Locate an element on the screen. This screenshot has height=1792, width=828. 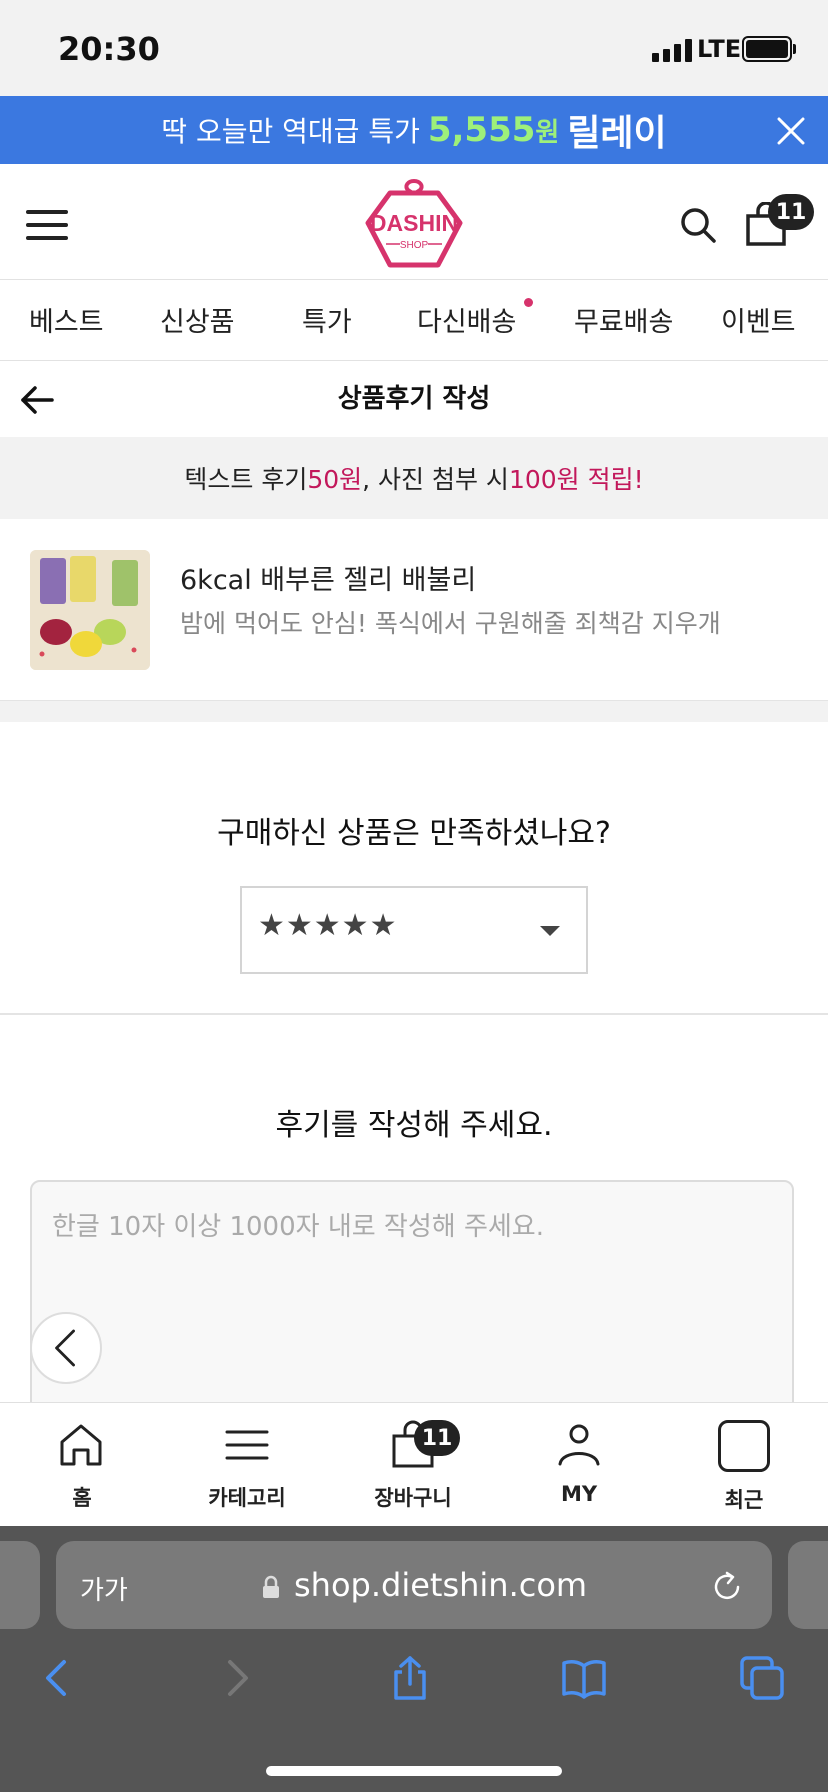
nav-item-event: 이벤트 is located at coordinates (758, 319).